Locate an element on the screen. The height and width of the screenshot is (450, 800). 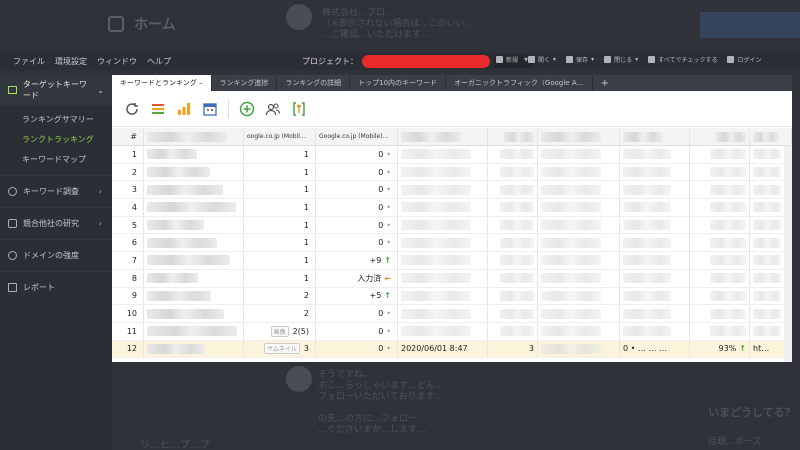
tab-top10-keywords: トップ10内のキーワード is located at coordinates (398, 83).